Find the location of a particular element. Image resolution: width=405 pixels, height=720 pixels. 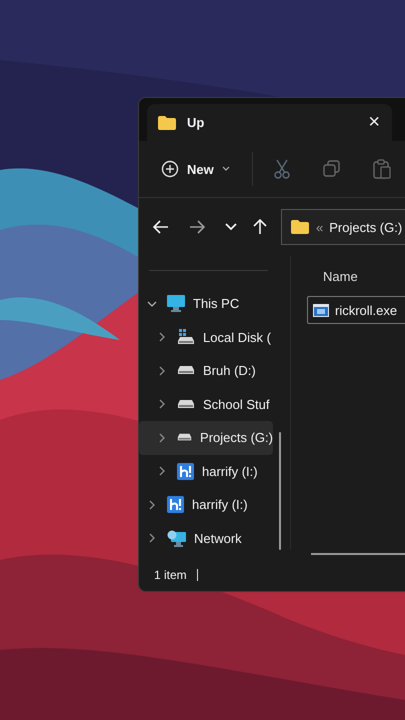

address-path: Projects (G:) is located at coordinates (365, 227).